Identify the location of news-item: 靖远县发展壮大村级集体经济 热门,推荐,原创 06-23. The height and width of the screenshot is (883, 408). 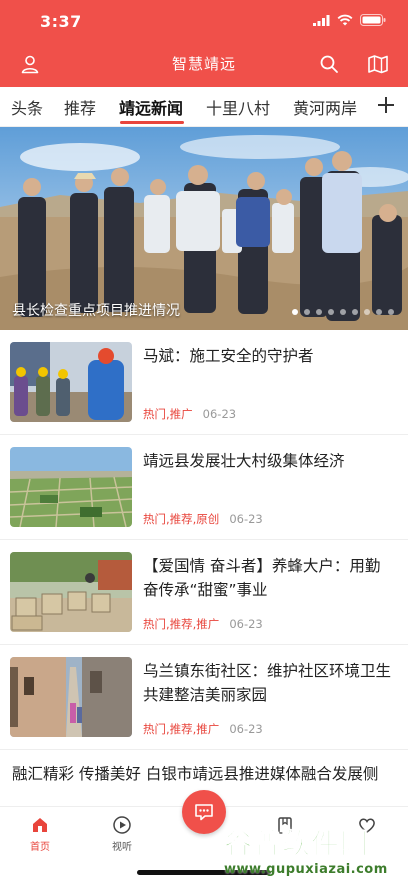
(204, 487).